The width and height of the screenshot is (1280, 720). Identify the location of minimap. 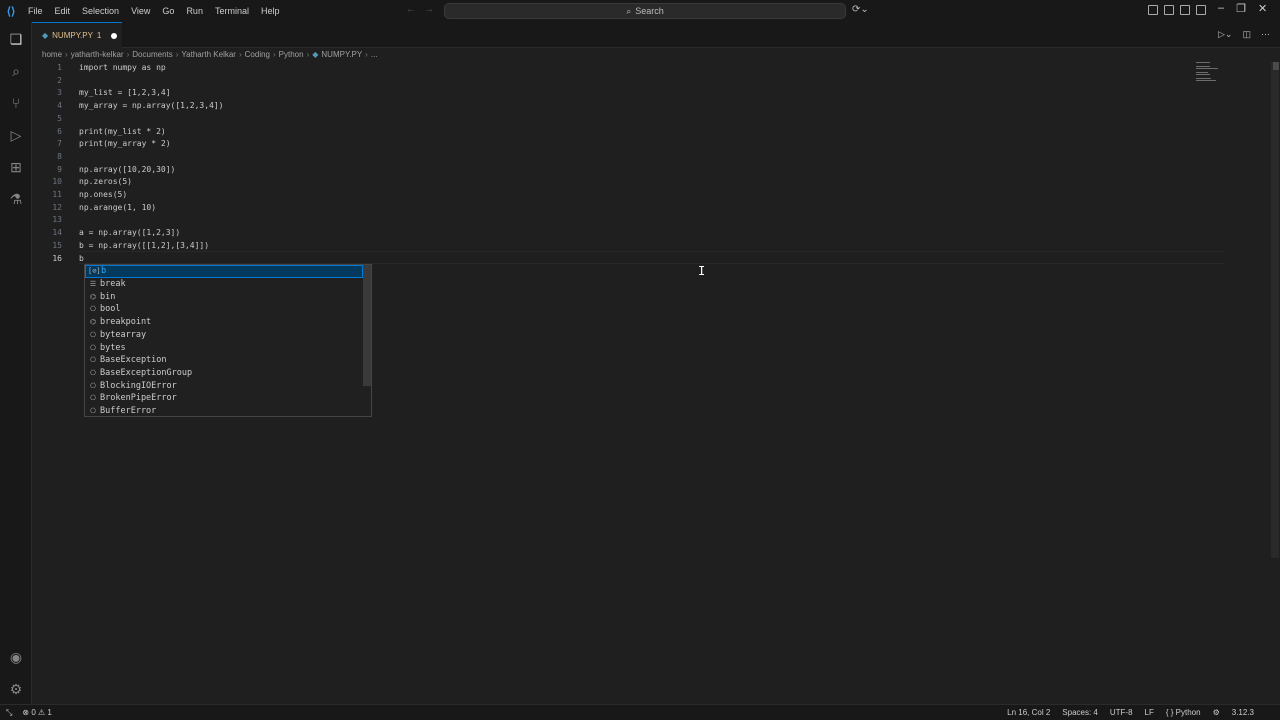
(1232, 73).